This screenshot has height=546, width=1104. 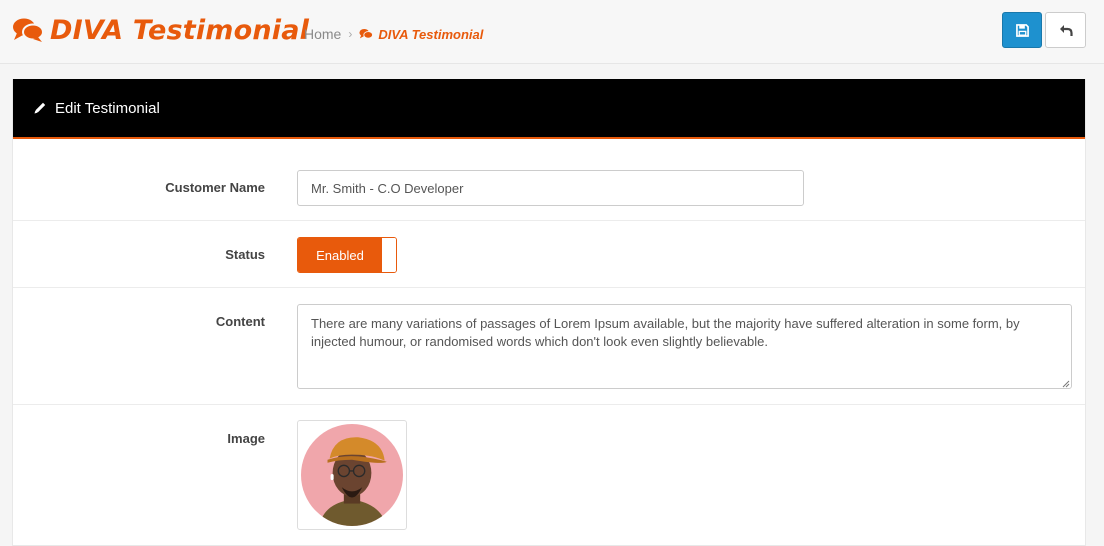 What do you see at coordinates (40, 108) in the screenshot?
I see `pencil-icon` at bounding box center [40, 108].